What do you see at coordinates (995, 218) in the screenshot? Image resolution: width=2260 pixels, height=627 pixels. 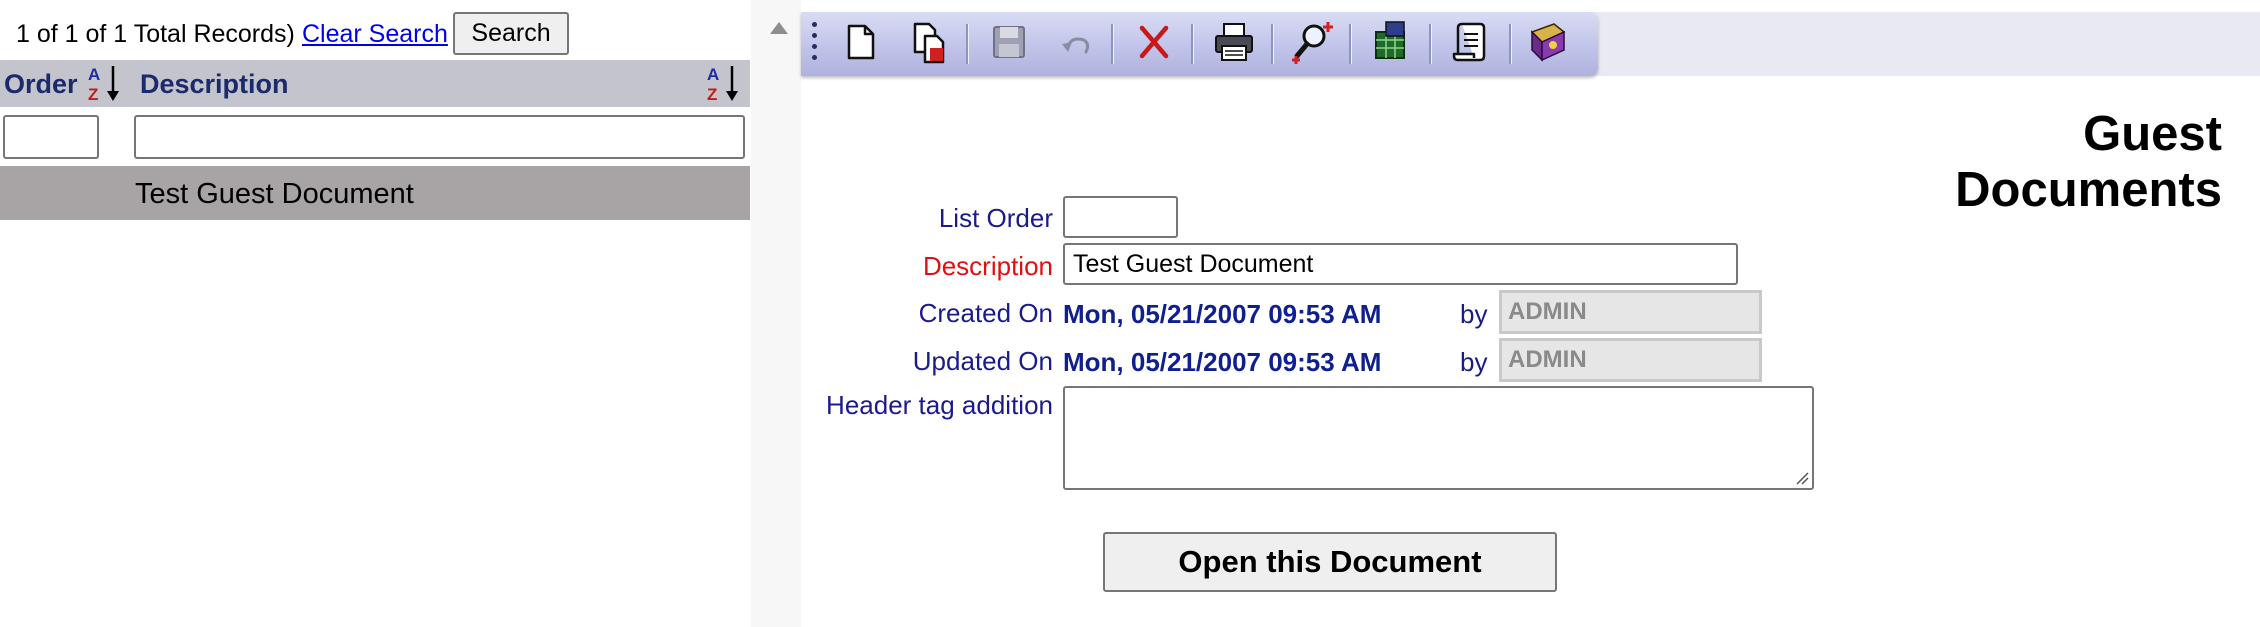 I see `list-order-label: List Order` at bounding box center [995, 218].